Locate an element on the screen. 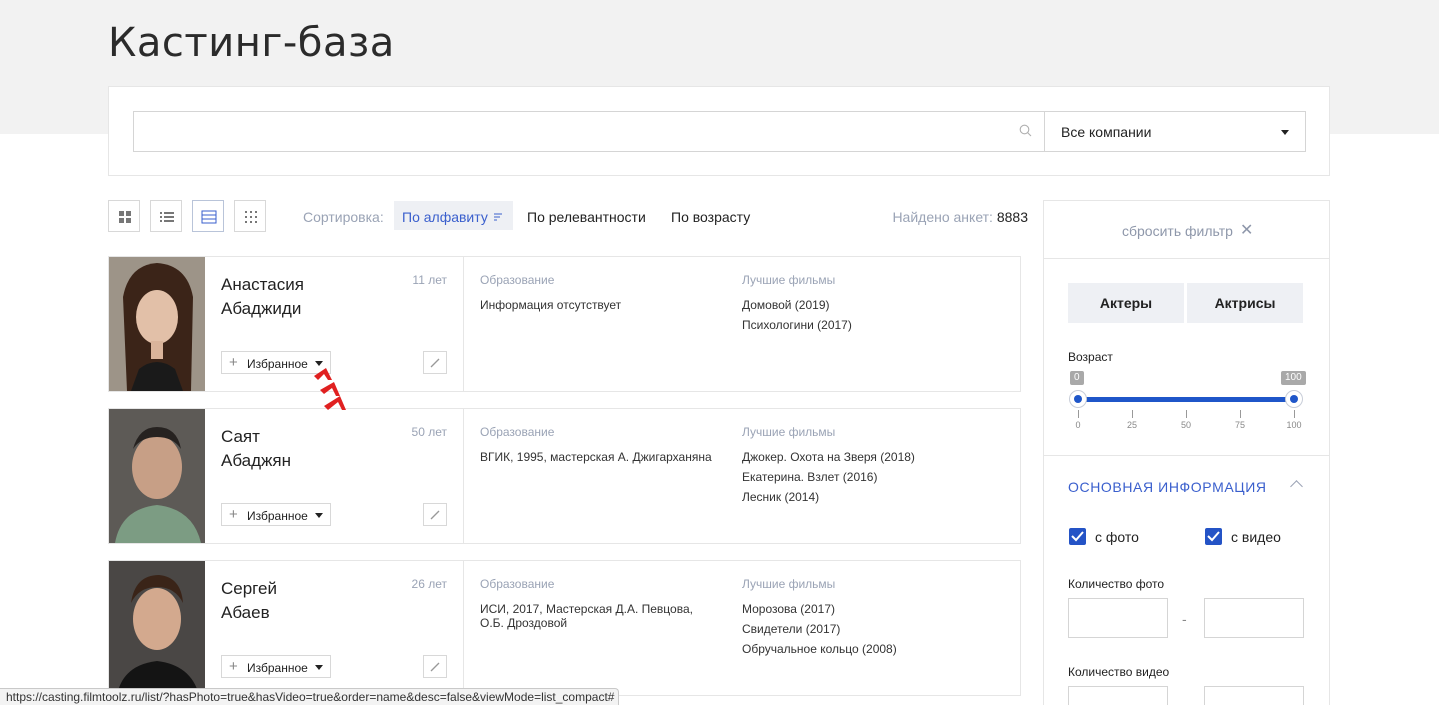 The image size is (1439, 705). company-select-value: Все компании is located at coordinates (1106, 132).